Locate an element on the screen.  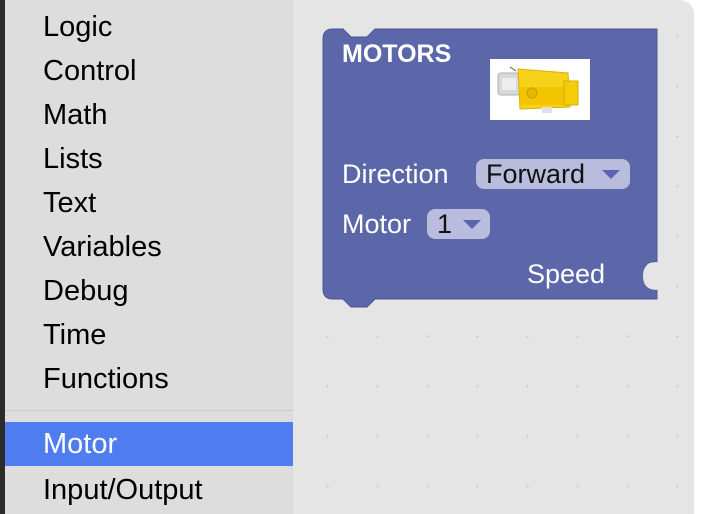
speed-label: Speed is located at coordinates (566, 274).